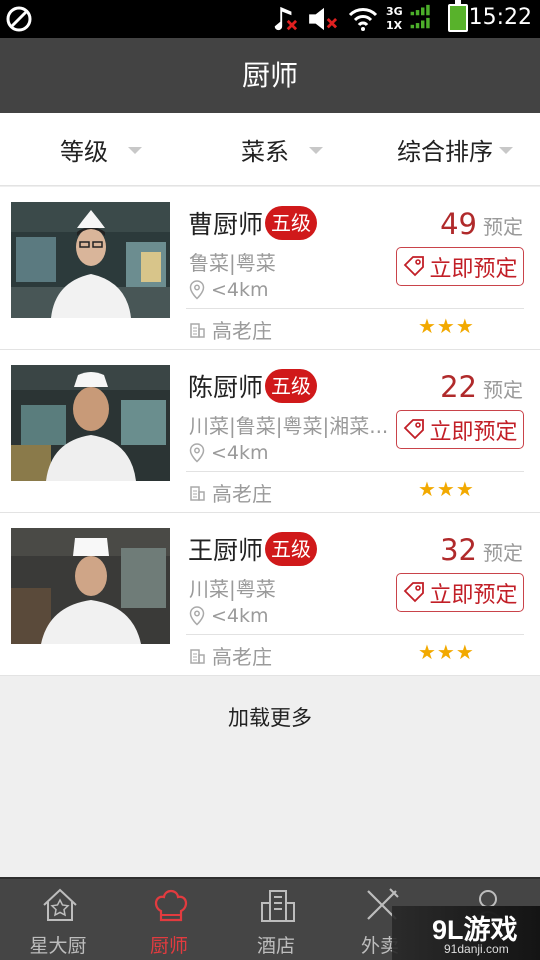 The height and width of the screenshot is (960, 540). I want to click on watermark-url: 91danji.com, so click(476, 949).